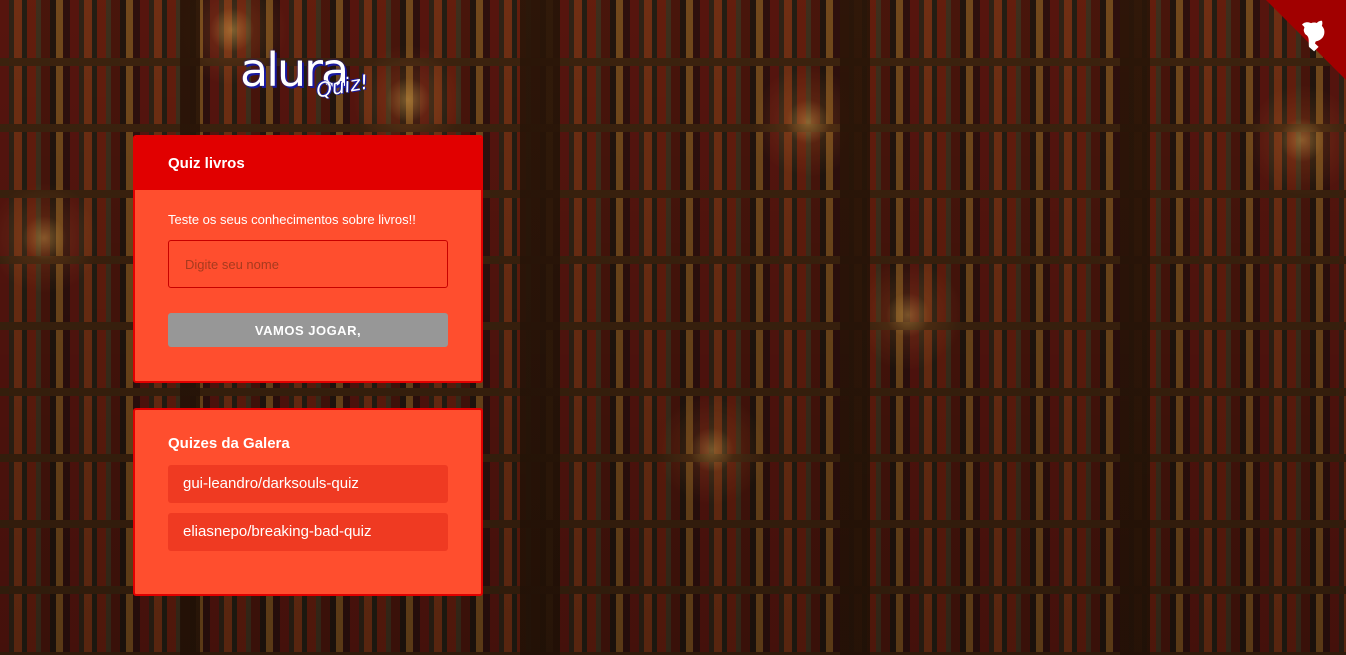  I want to click on github-corner-link, so click(1306, 40).